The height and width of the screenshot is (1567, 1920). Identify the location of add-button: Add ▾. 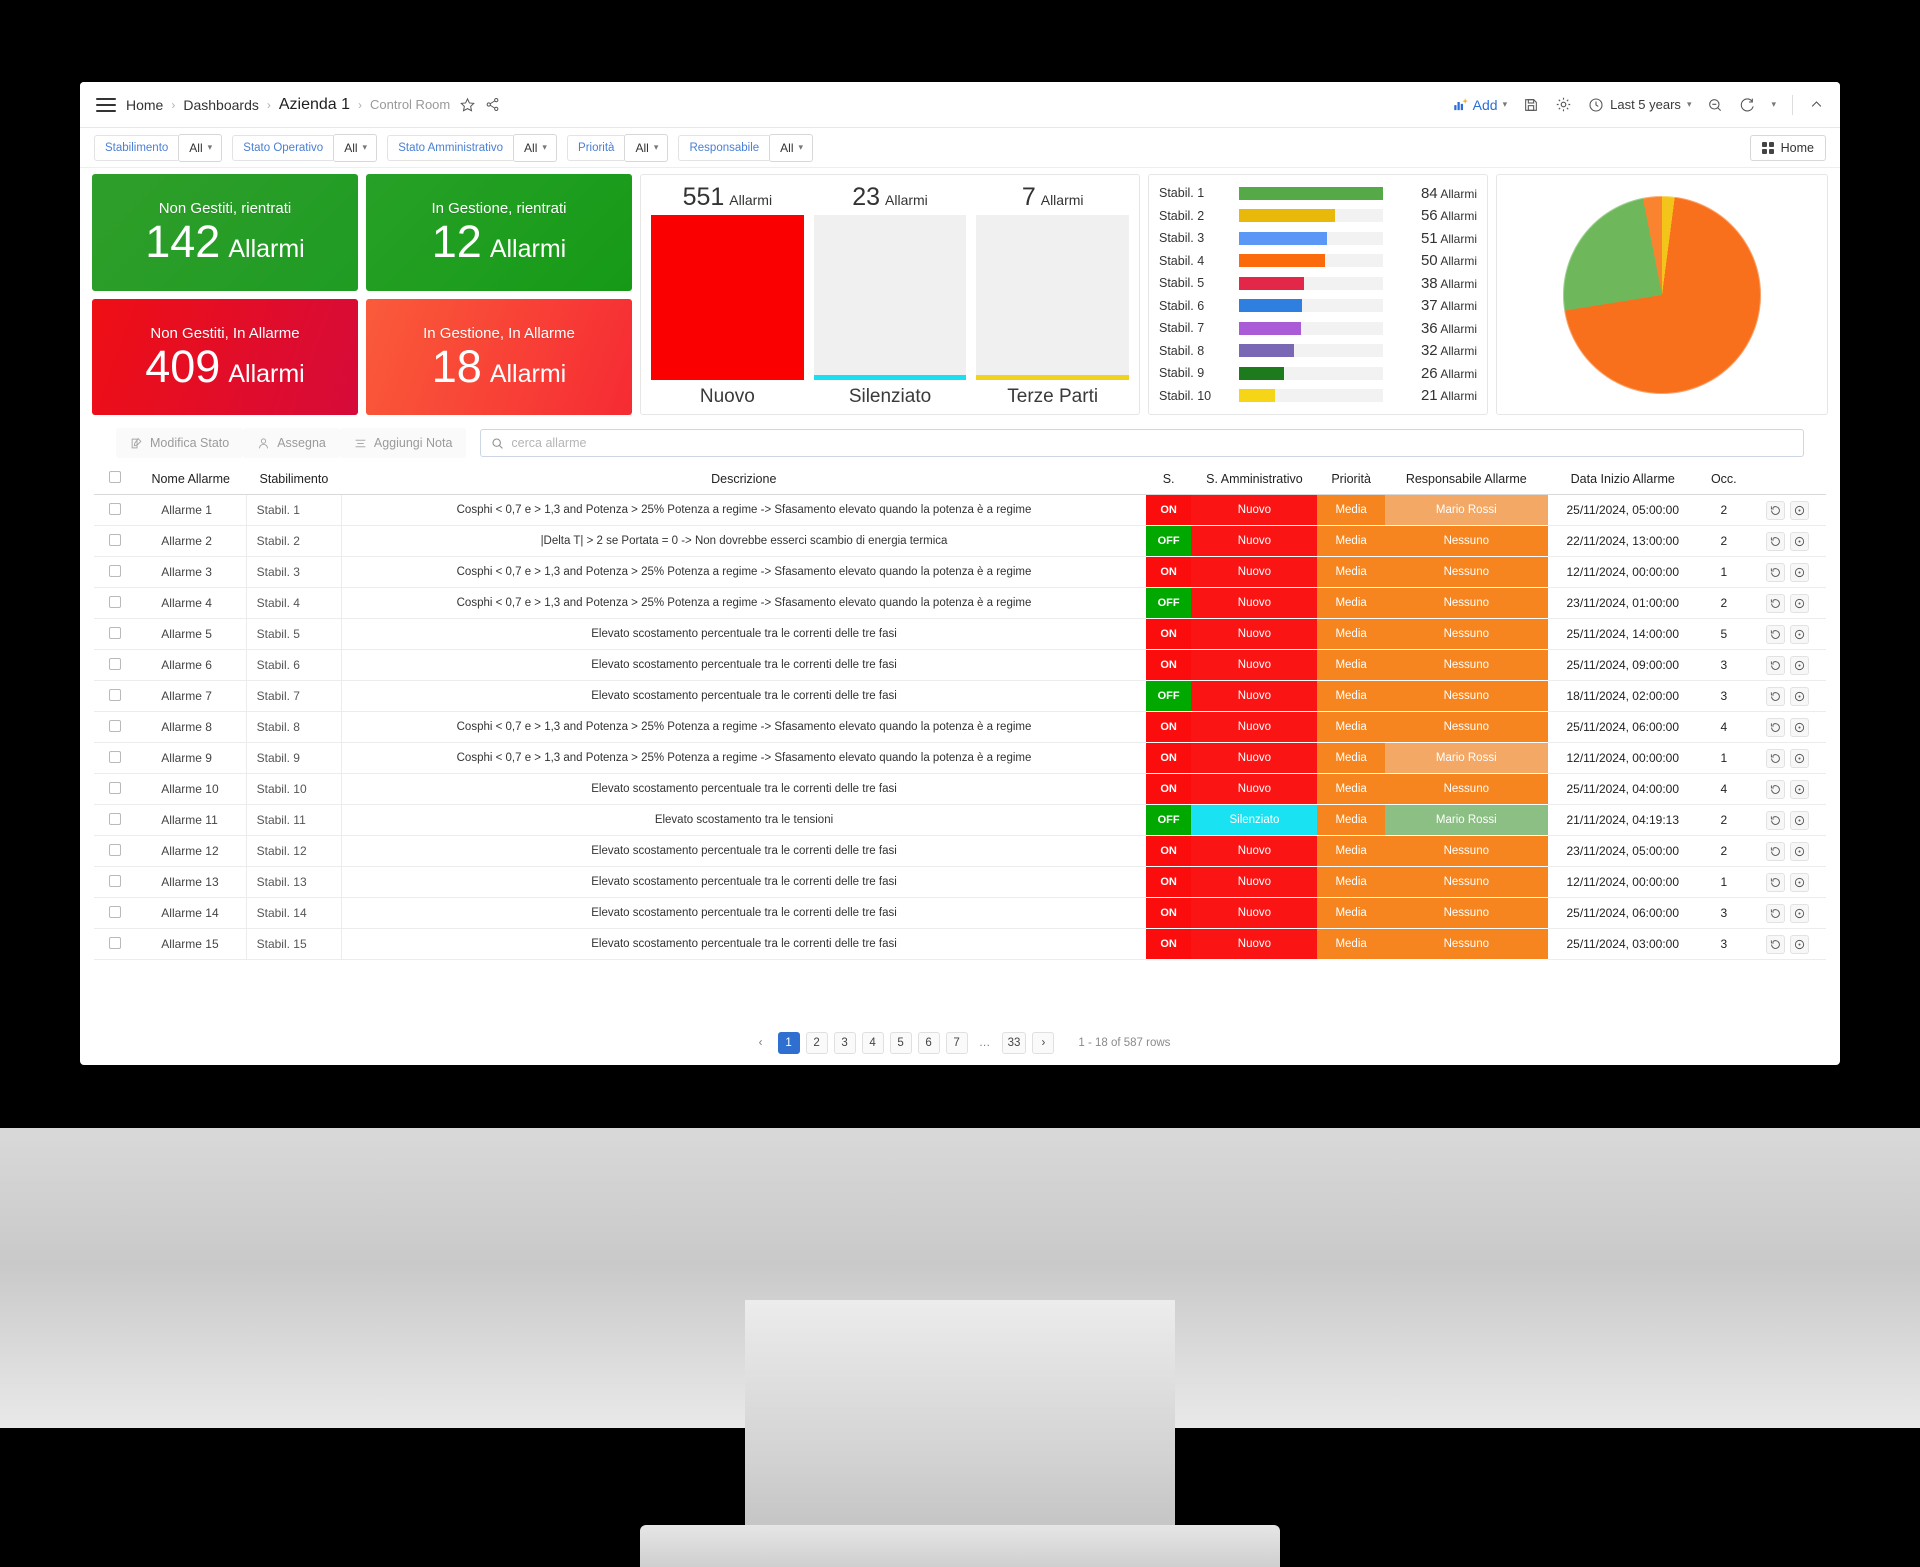
(1480, 105).